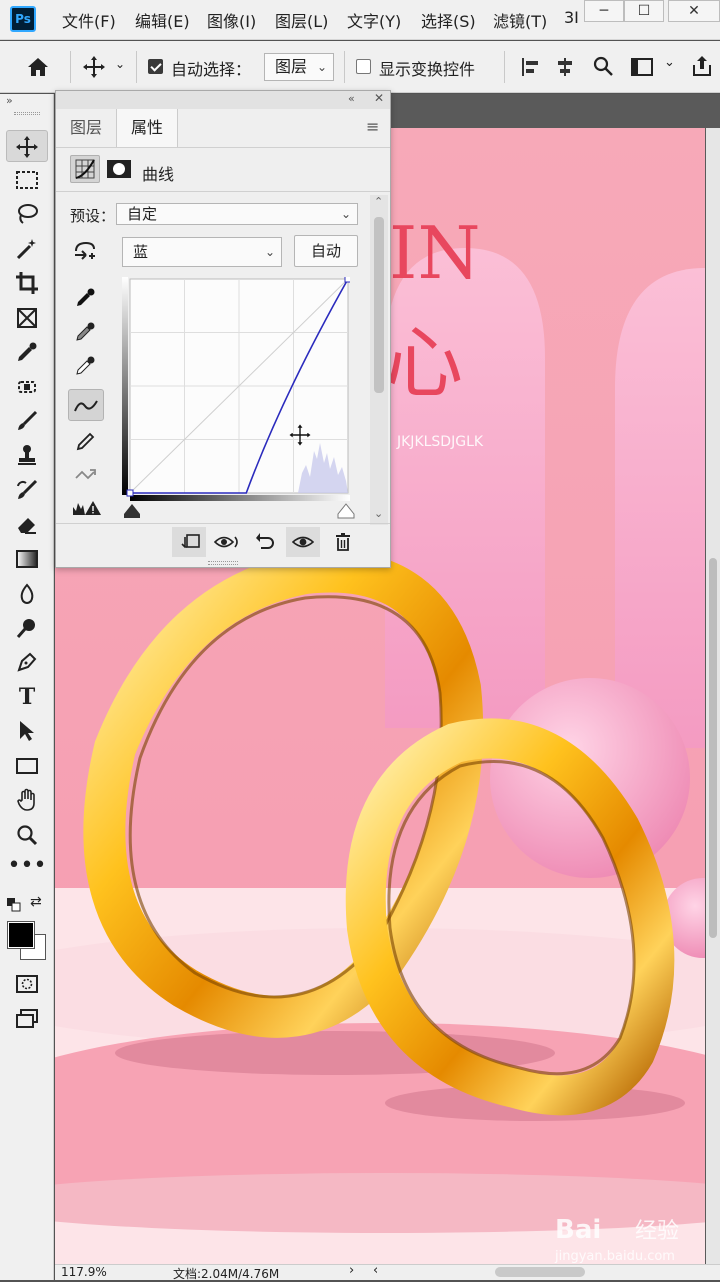 Image resolution: width=720 pixels, height=1282 pixels. Describe the element at coordinates (147, 128) in the screenshot. I see `tab-properties: 属性` at that location.